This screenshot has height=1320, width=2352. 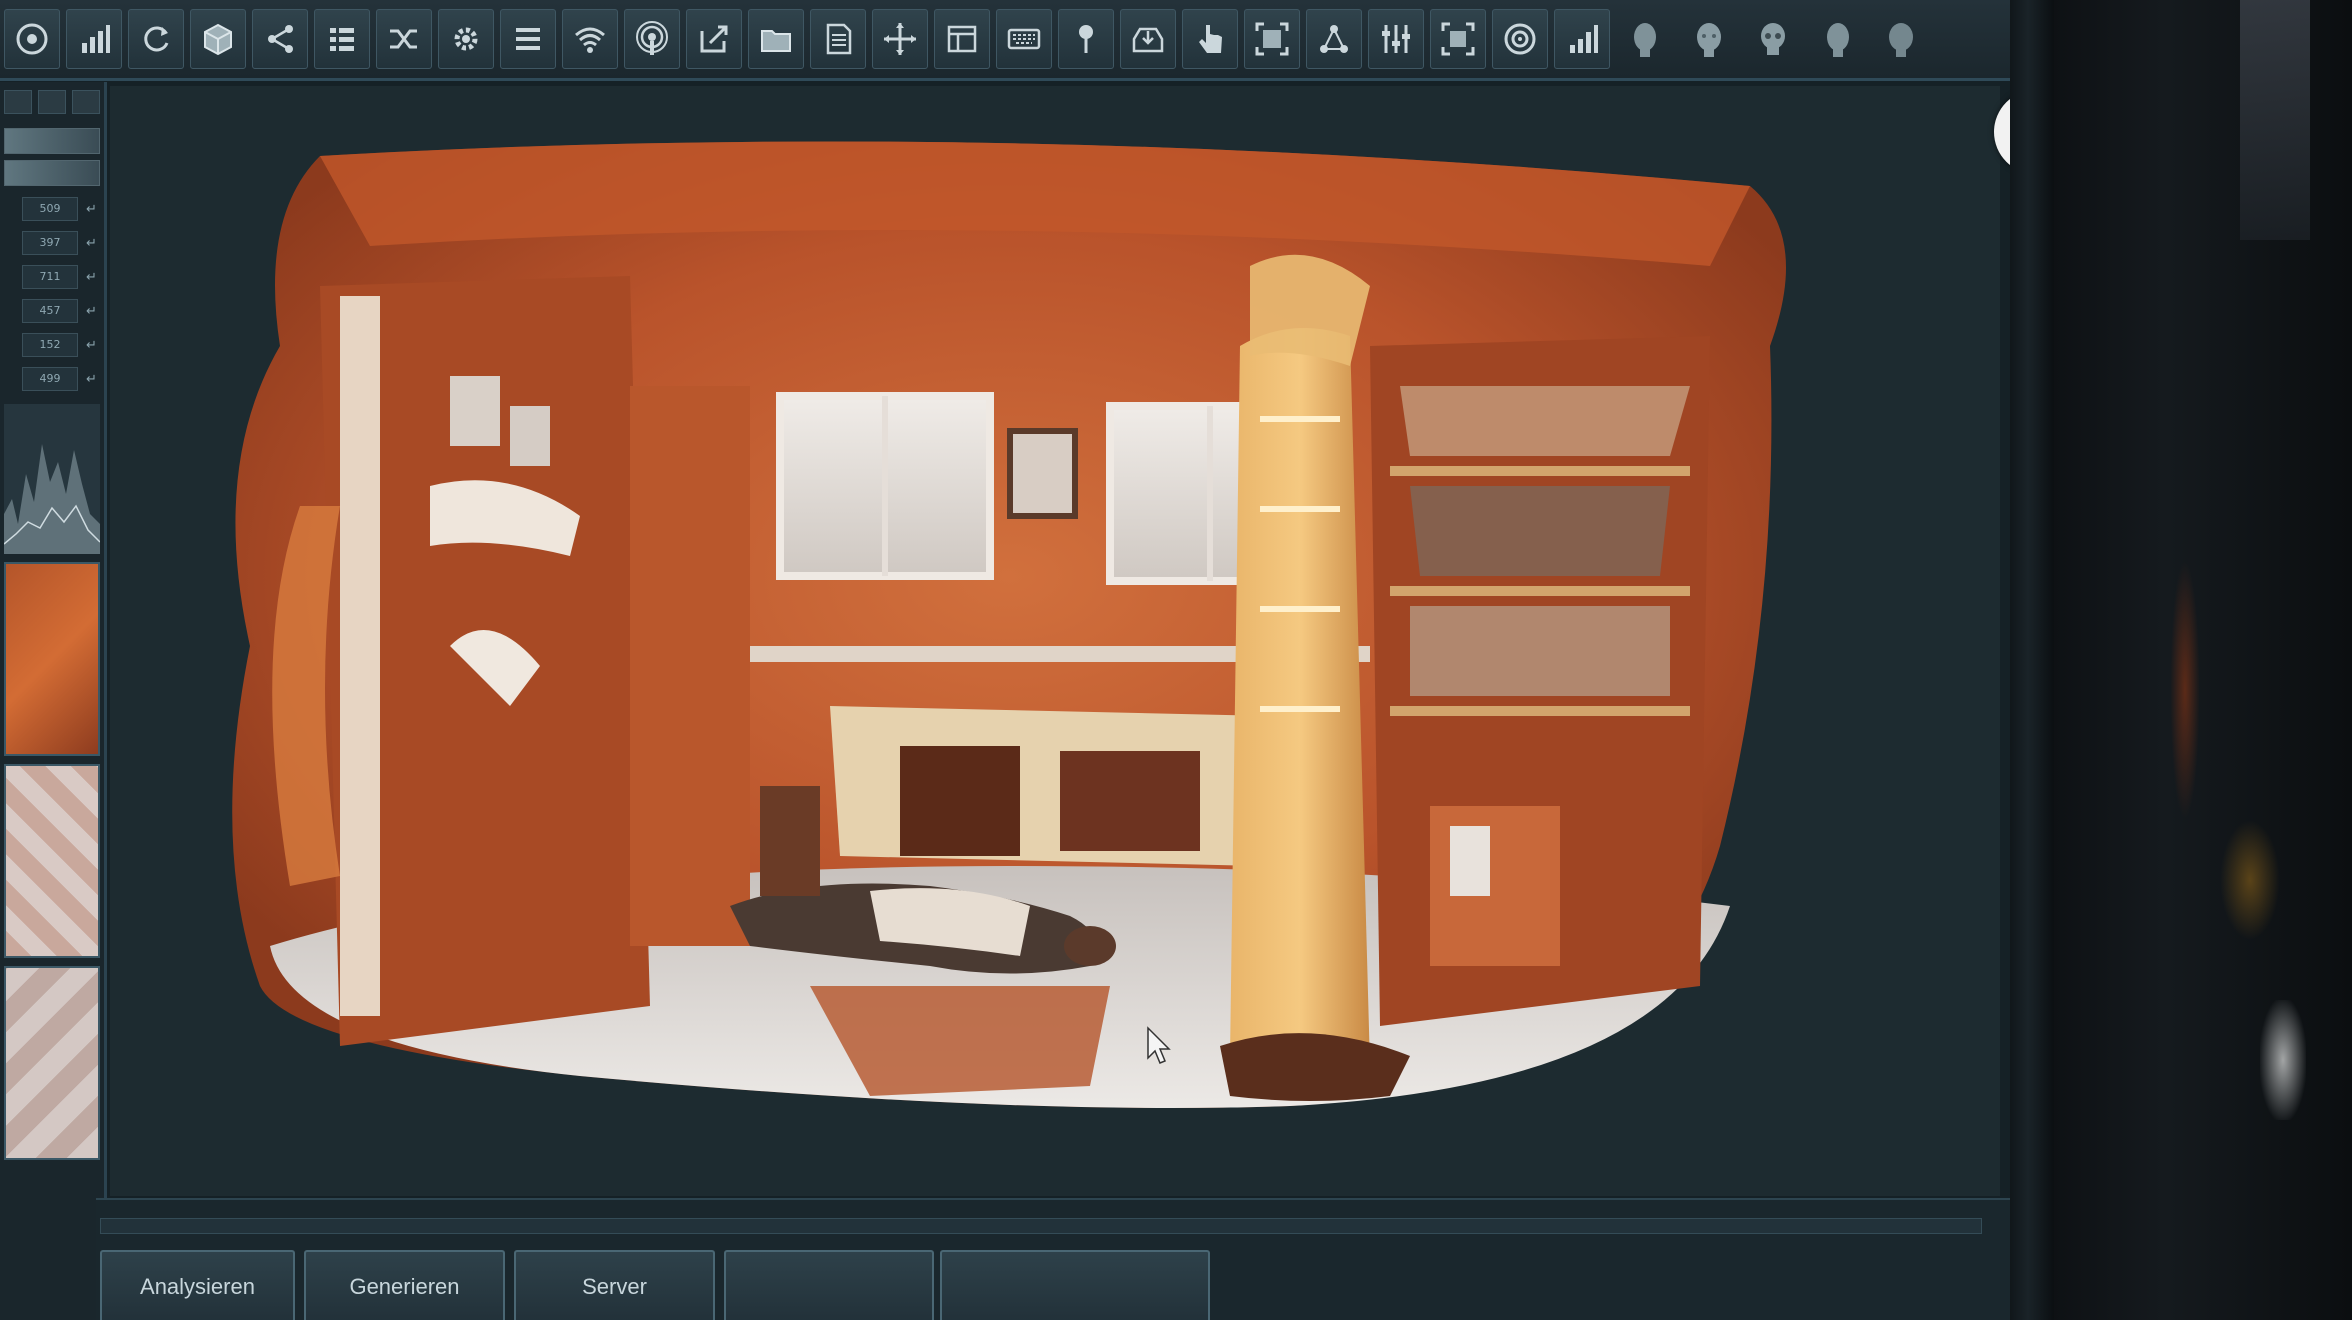 I want to click on view-button-head-profile, so click(x=1645, y=39).